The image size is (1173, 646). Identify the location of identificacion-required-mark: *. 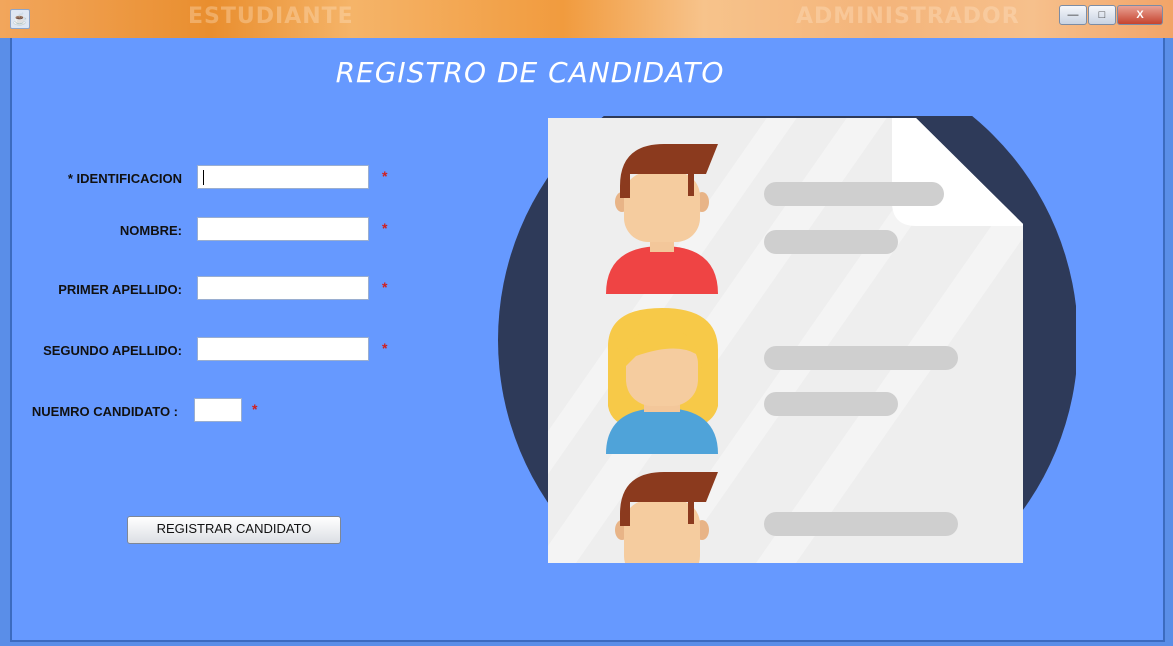
(385, 176).